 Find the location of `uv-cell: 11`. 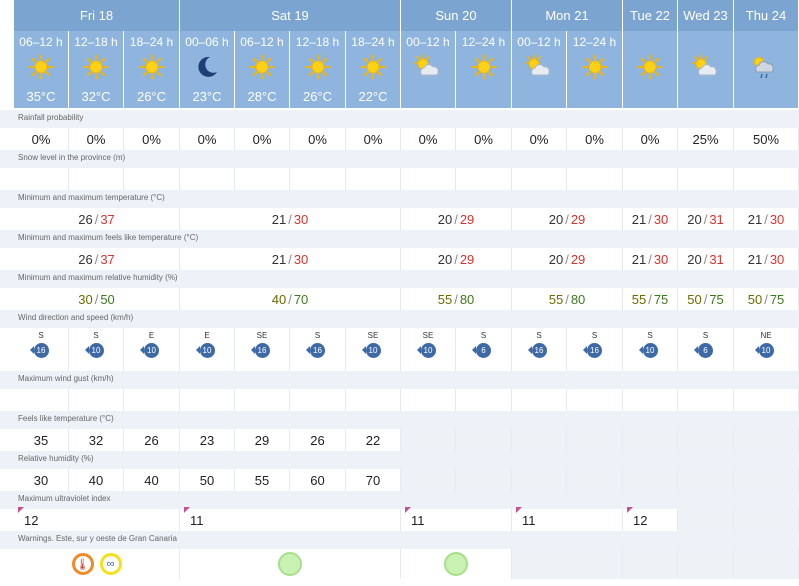

uv-cell: 11 is located at coordinates (567, 518).